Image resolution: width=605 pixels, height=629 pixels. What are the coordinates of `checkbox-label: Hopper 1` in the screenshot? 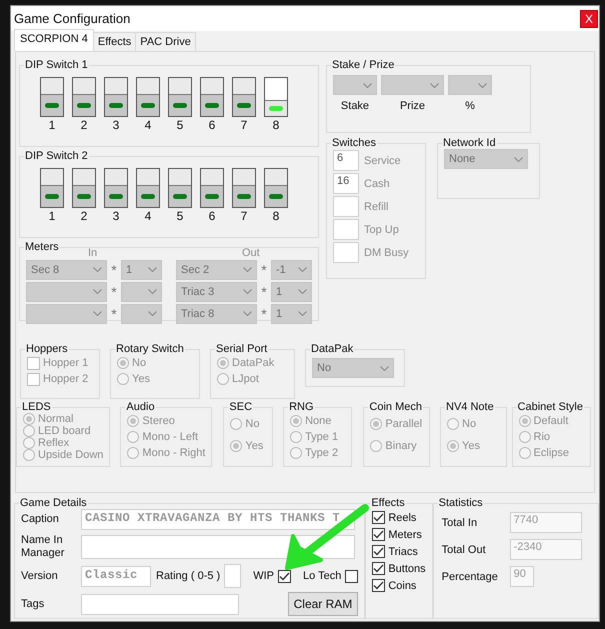 It's located at (65, 363).